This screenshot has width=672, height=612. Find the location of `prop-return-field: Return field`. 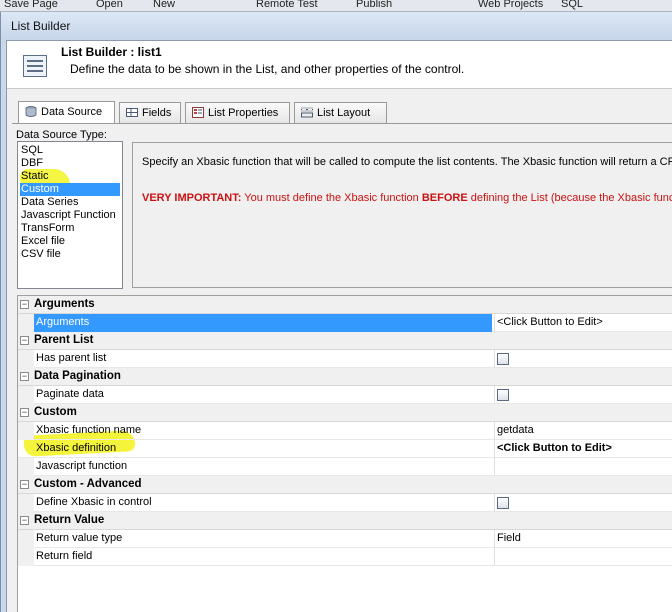

prop-return-field: Return field is located at coordinates (345, 557).